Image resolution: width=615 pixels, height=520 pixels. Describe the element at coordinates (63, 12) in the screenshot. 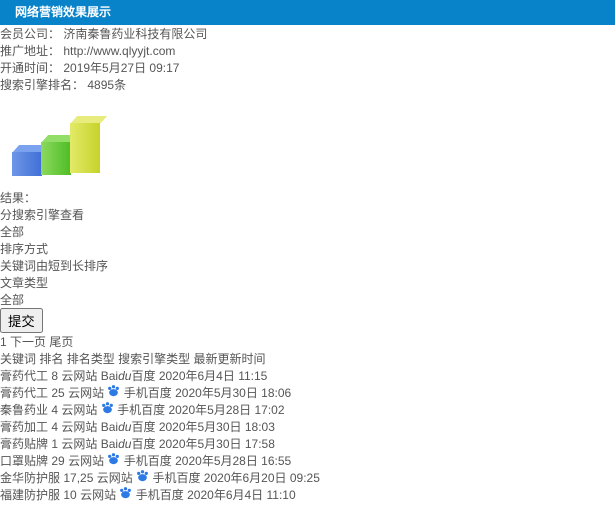

I see `page-title: 网络营销效果展示` at that location.